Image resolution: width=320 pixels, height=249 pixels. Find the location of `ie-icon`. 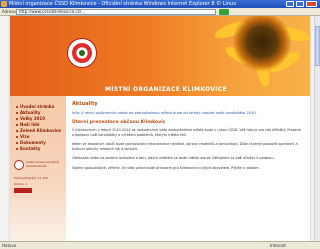

ie-icon is located at coordinates (4, 4).